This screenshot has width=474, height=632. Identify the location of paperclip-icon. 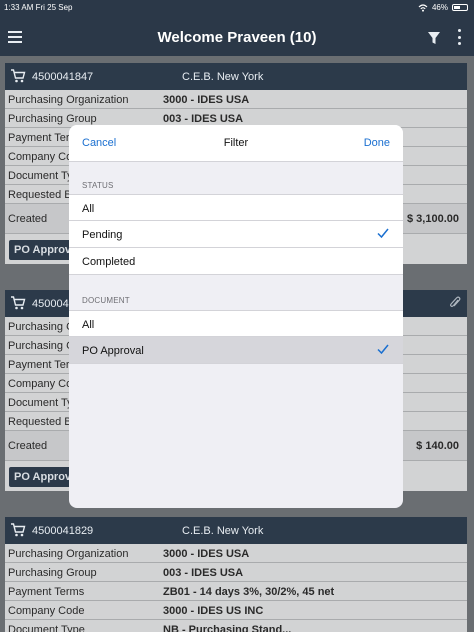
(455, 303).